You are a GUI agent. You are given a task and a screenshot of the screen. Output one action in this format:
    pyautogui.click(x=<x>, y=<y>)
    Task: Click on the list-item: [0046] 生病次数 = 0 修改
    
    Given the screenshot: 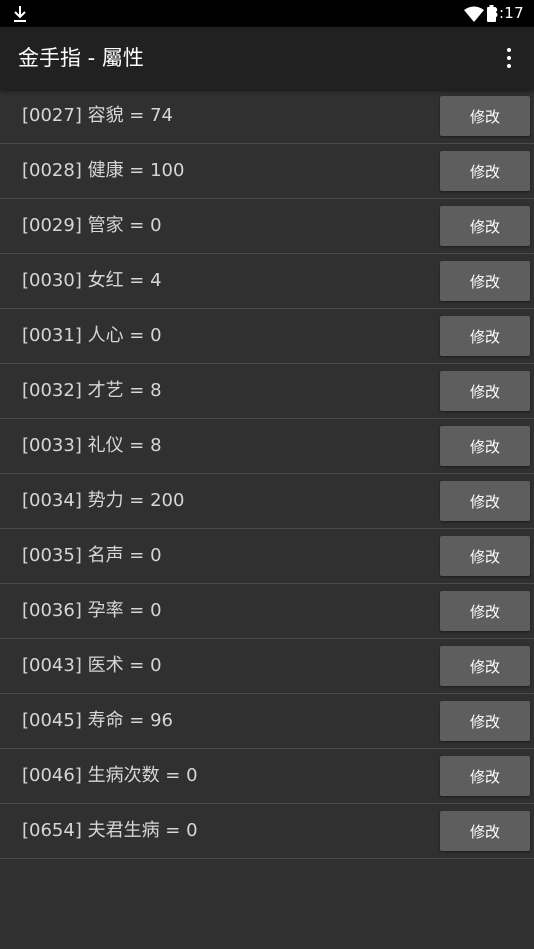 What is the action you would take?
    pyautogui.click(x=267, y=776)
    